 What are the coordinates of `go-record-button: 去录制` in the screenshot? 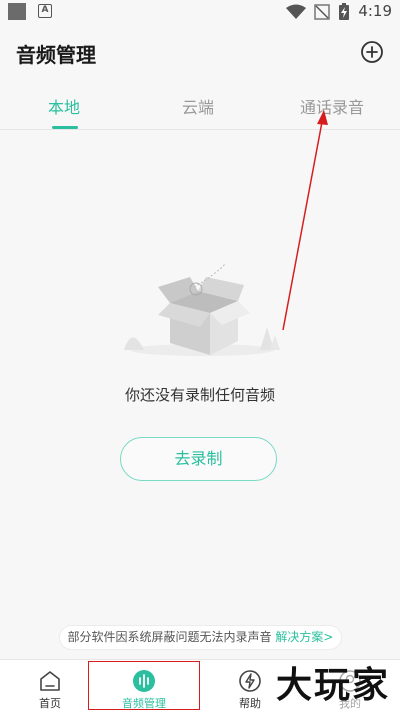 It's located at (198, 459).